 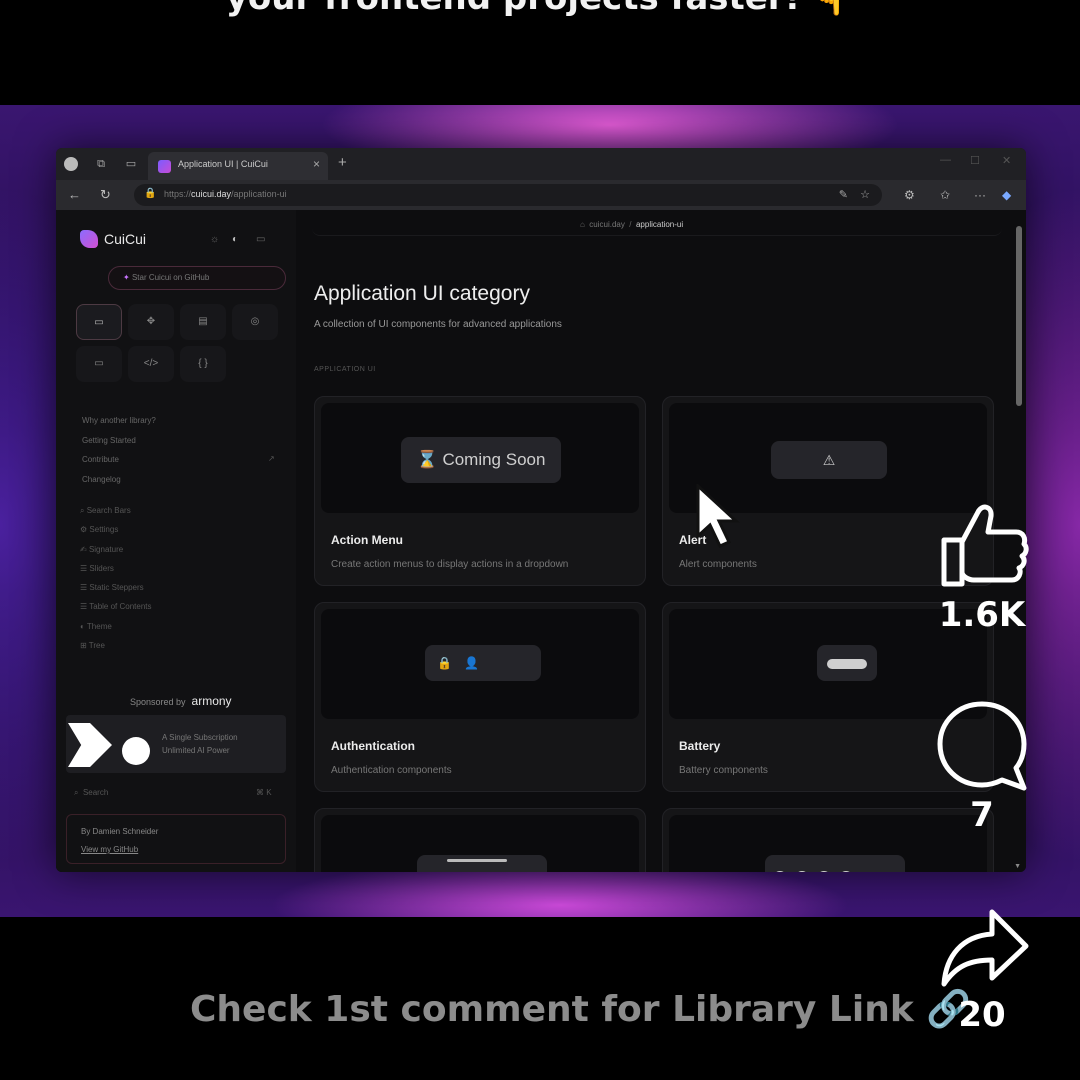 I want to click on monitor-icon: ▭, so click(x=260, y=239).